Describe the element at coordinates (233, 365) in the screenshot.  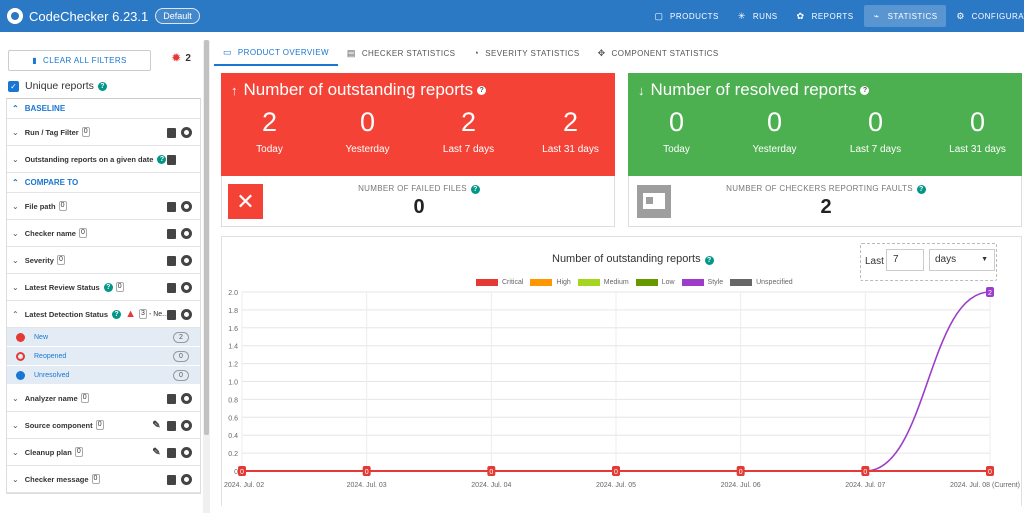
I see `y-tick-label: 1.2` at that location.